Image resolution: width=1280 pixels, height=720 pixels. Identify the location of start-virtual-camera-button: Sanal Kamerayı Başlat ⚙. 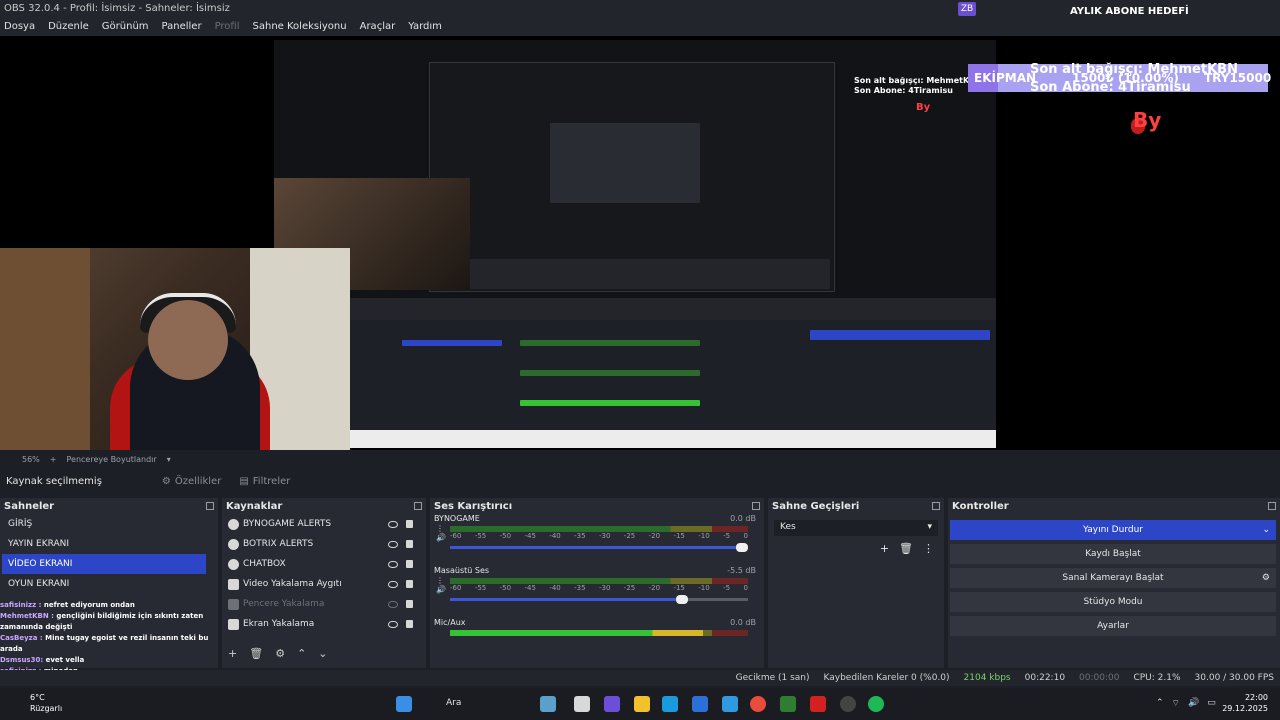
(1113, 578).